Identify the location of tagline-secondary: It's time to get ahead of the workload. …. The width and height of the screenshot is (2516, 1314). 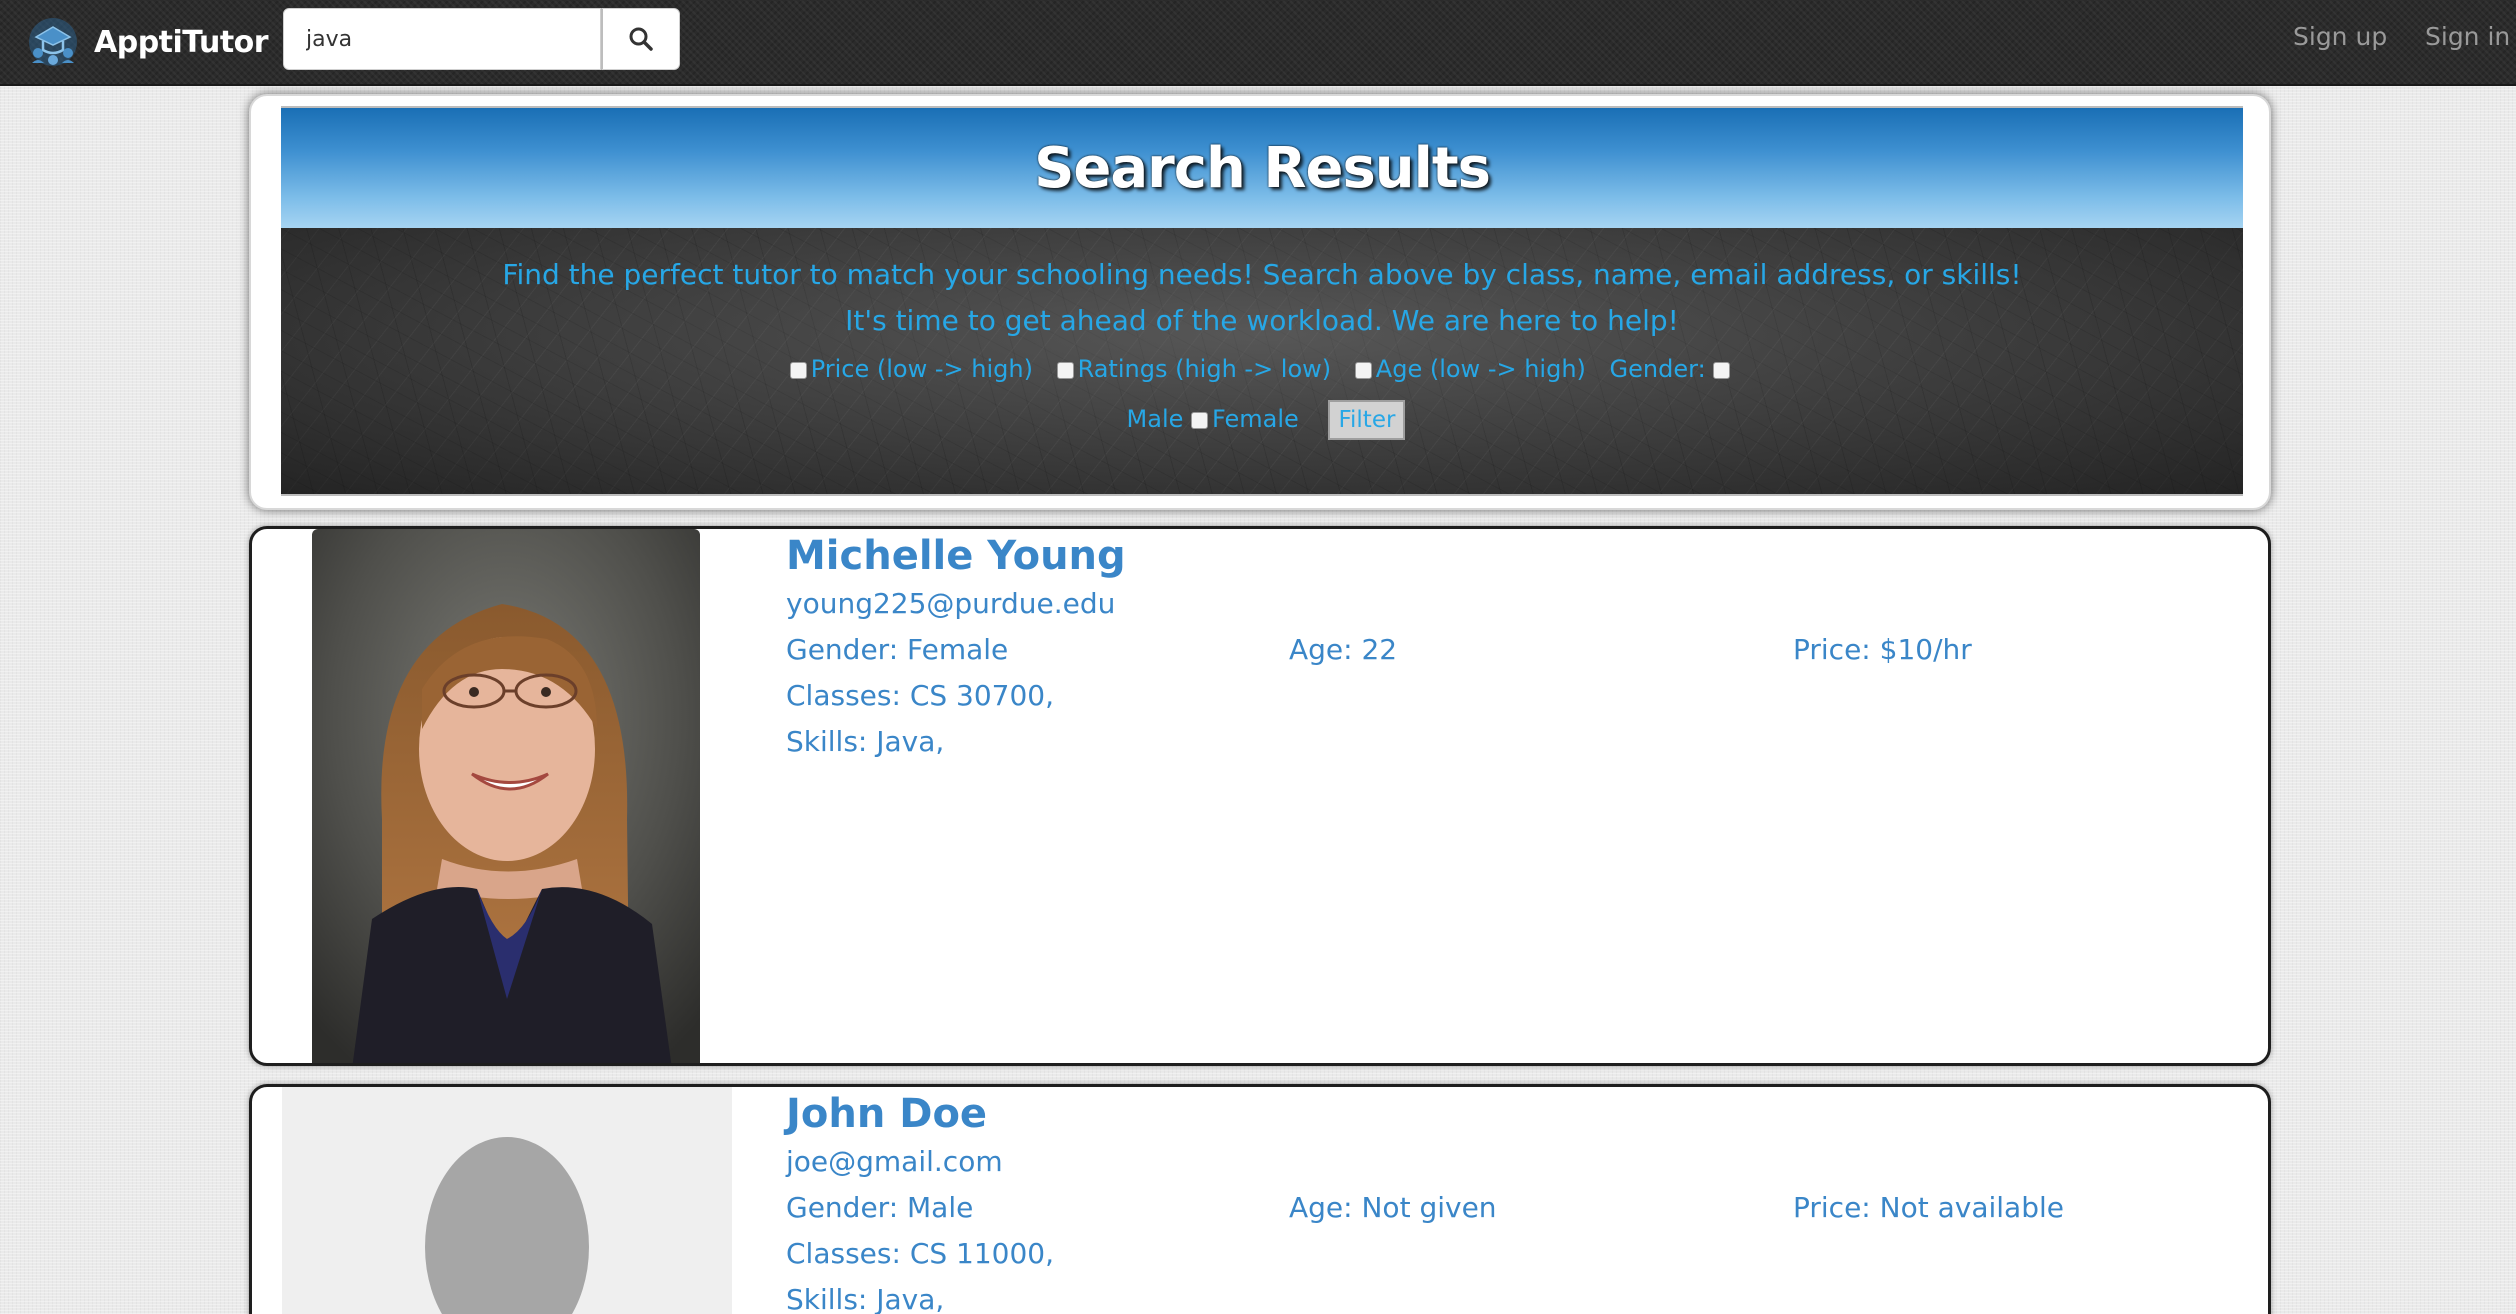
(1262, 320).